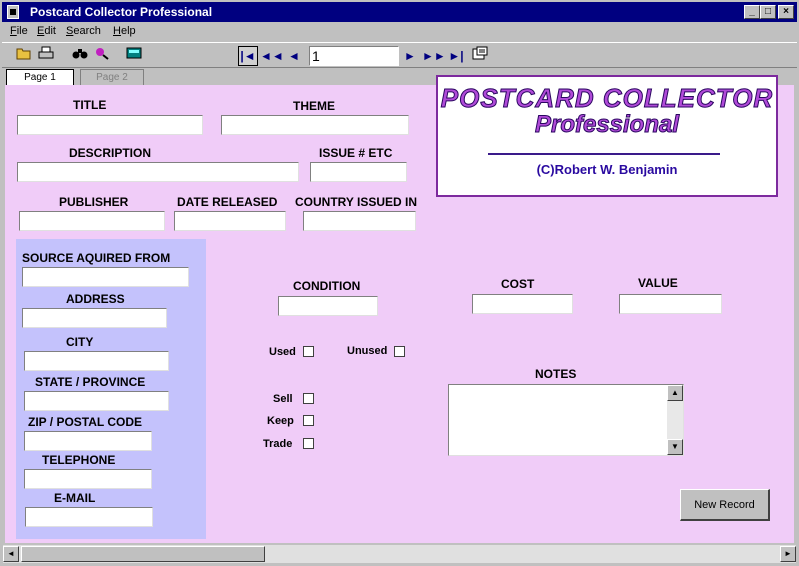 The width and height of the screenshot is (799, 566). I want to click on menu-help: Help, so click(124, 31).